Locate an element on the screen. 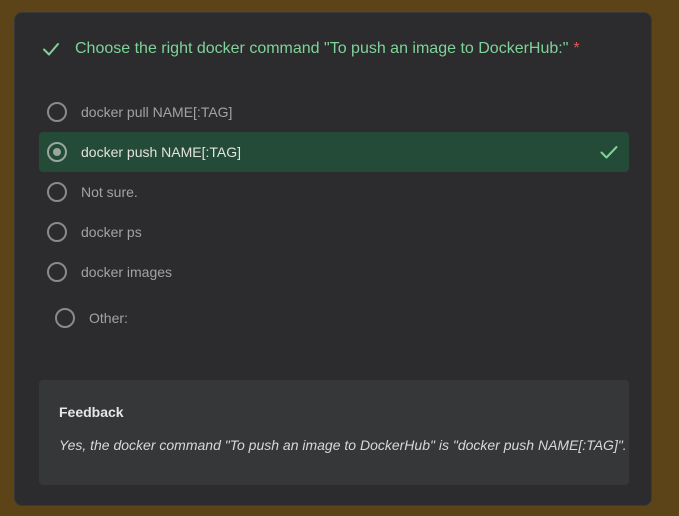 This screenshot has width=679, height=516. option-docker-pull: docker pull NAME[:TAG] is located at coordinates (334, 112).